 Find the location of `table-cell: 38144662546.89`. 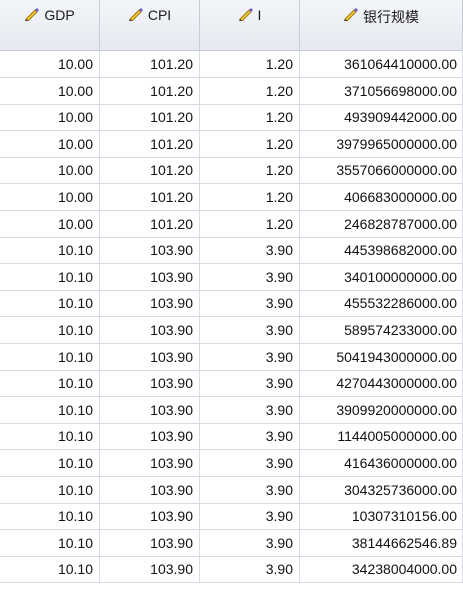

table-cell: 38144662546.89 is located at coordinates (381, 543).